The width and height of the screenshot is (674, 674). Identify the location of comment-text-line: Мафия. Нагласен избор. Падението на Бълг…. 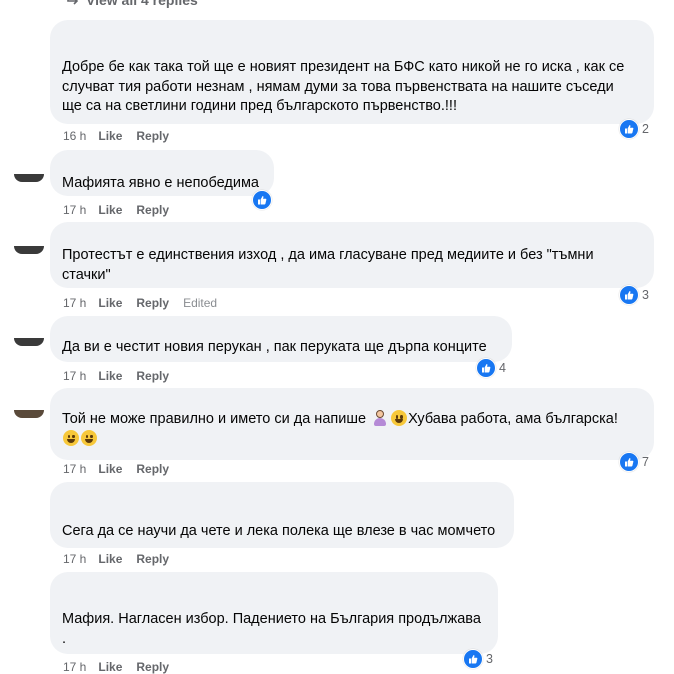
(271, 619).